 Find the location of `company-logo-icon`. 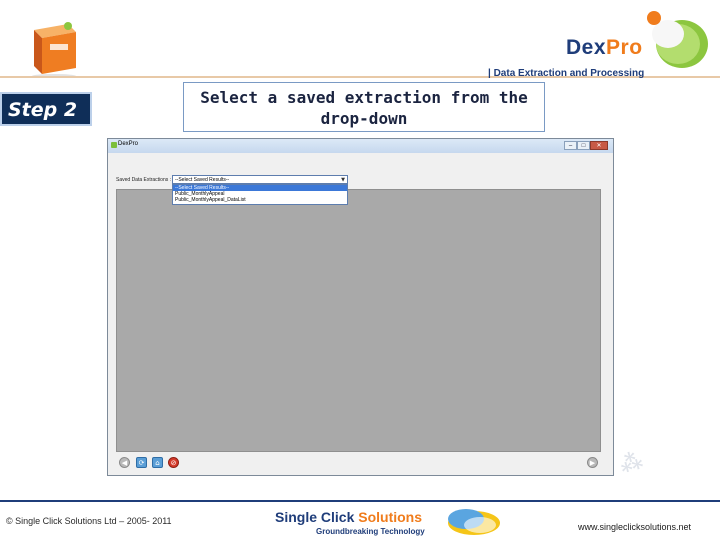

company-logo-icon is located at coordinates (474, 522).